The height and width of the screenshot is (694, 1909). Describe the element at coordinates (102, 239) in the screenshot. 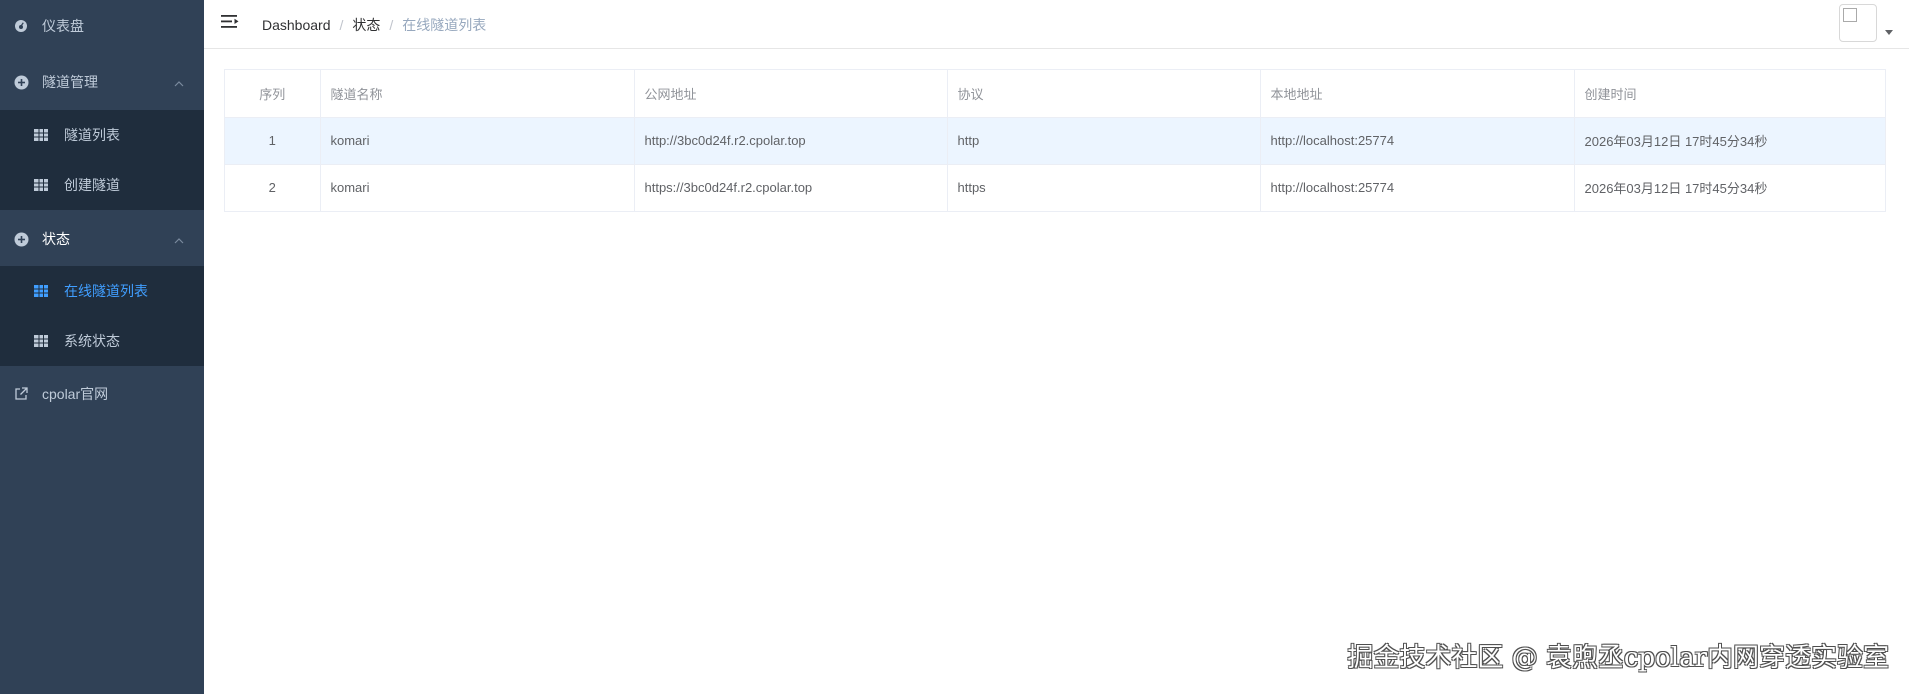

I see `sidebar-group-status: 状态` at that location.